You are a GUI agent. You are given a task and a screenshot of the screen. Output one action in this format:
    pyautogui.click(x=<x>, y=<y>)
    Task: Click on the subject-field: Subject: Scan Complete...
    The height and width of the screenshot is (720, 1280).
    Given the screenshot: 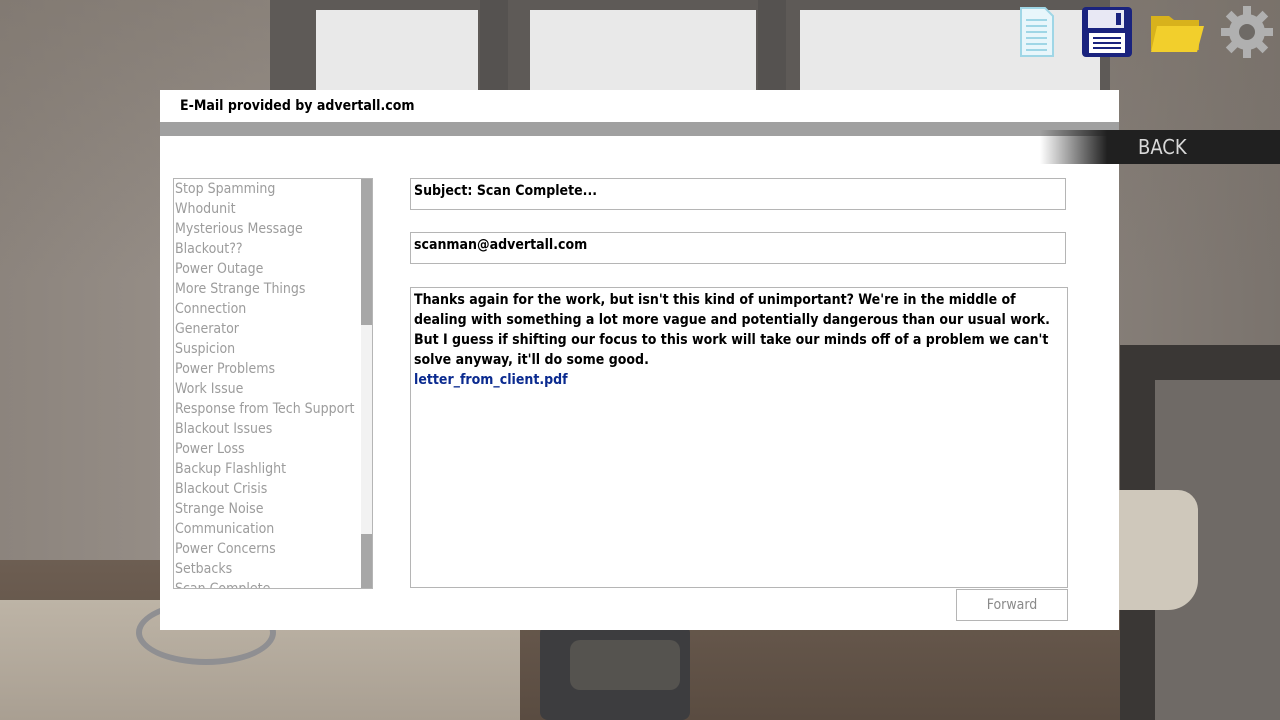 What is the action you would take?
    pyautogui.click(x=738, y=194)
    